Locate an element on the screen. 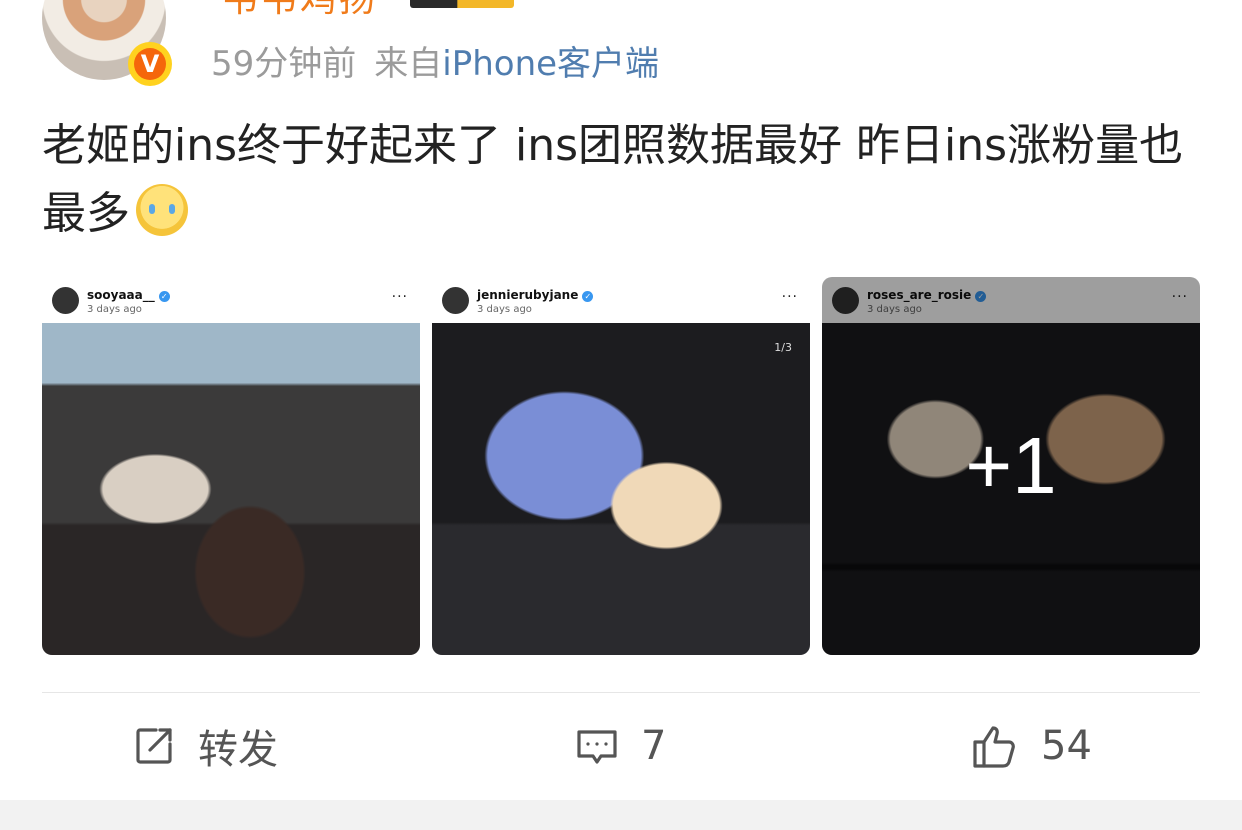 The image size is (1242, 830). crying-emoji-icon is located at coordinates (162, 210).